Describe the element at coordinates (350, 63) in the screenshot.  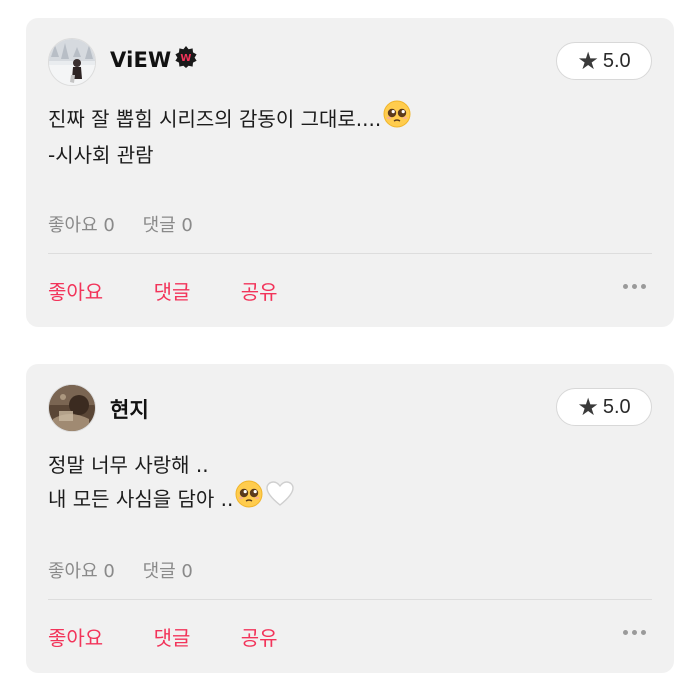
I see `review-header: ViEW W ★ 5.0` at that location.